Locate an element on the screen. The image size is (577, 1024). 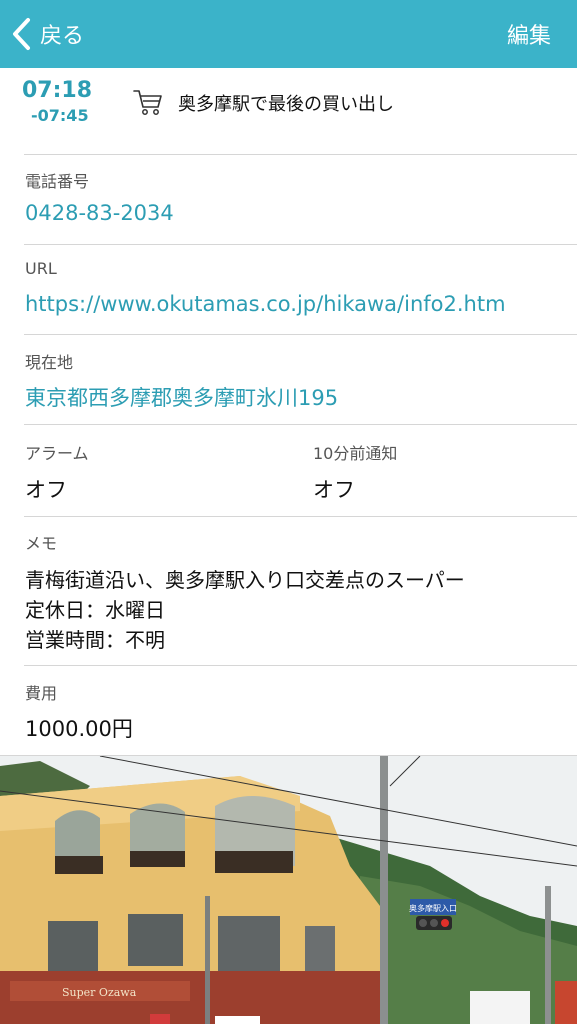
cost-label: 費用 is located at coordinates (41, 693).